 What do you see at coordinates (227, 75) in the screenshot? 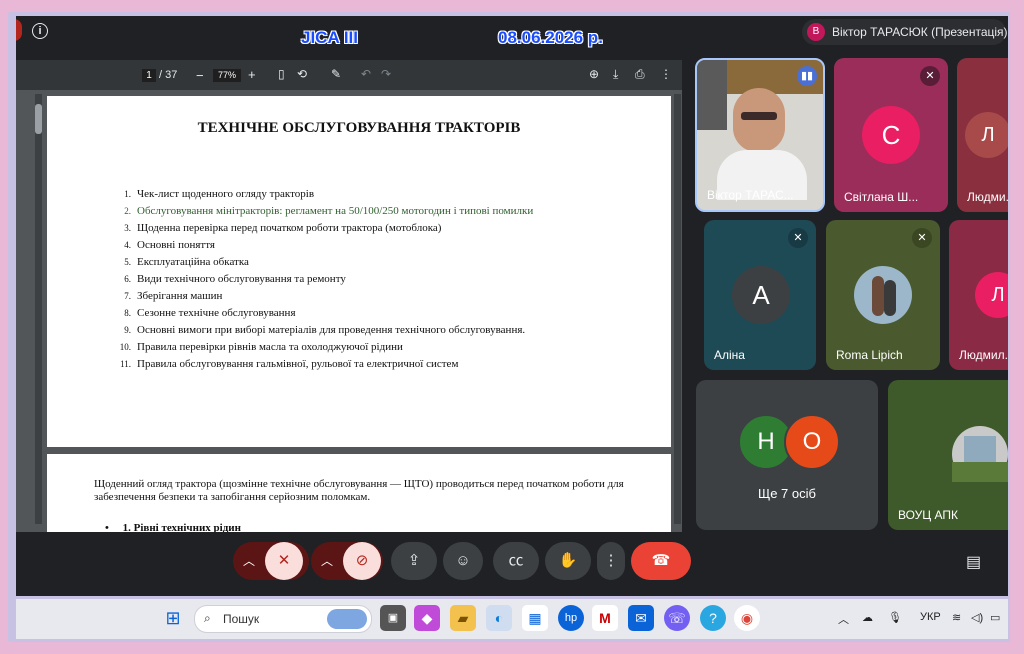
I see `zoom-input: 77%` at bounding box center [227, 75].